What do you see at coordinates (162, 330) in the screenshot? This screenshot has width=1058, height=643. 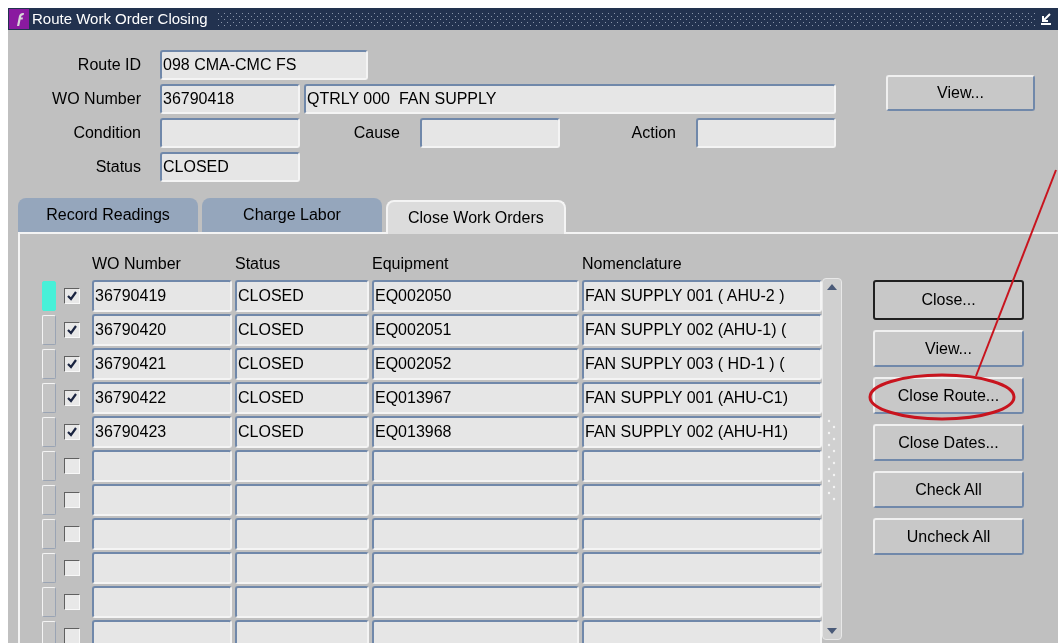 I see `table-cell: 36790420` at bounding box center [162, 330].